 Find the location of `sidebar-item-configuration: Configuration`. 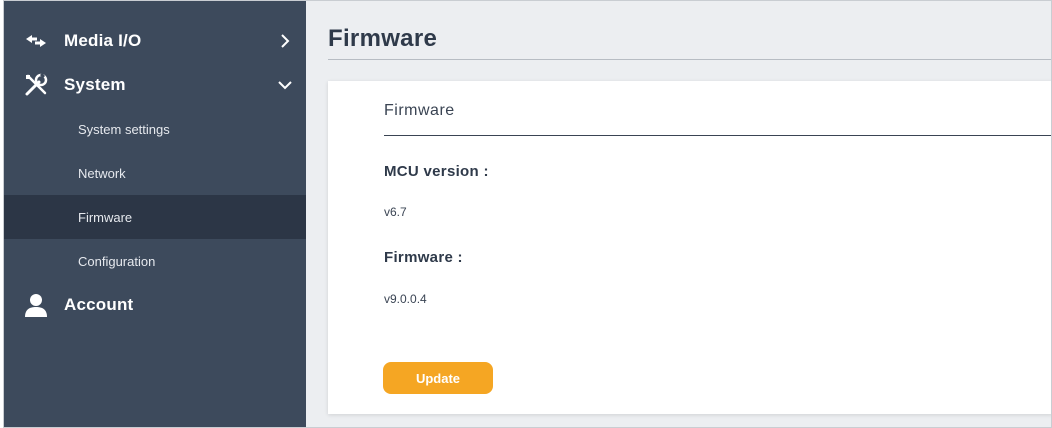

sidebar-item-configuration: Configuration is located at coordinates (155, 261).